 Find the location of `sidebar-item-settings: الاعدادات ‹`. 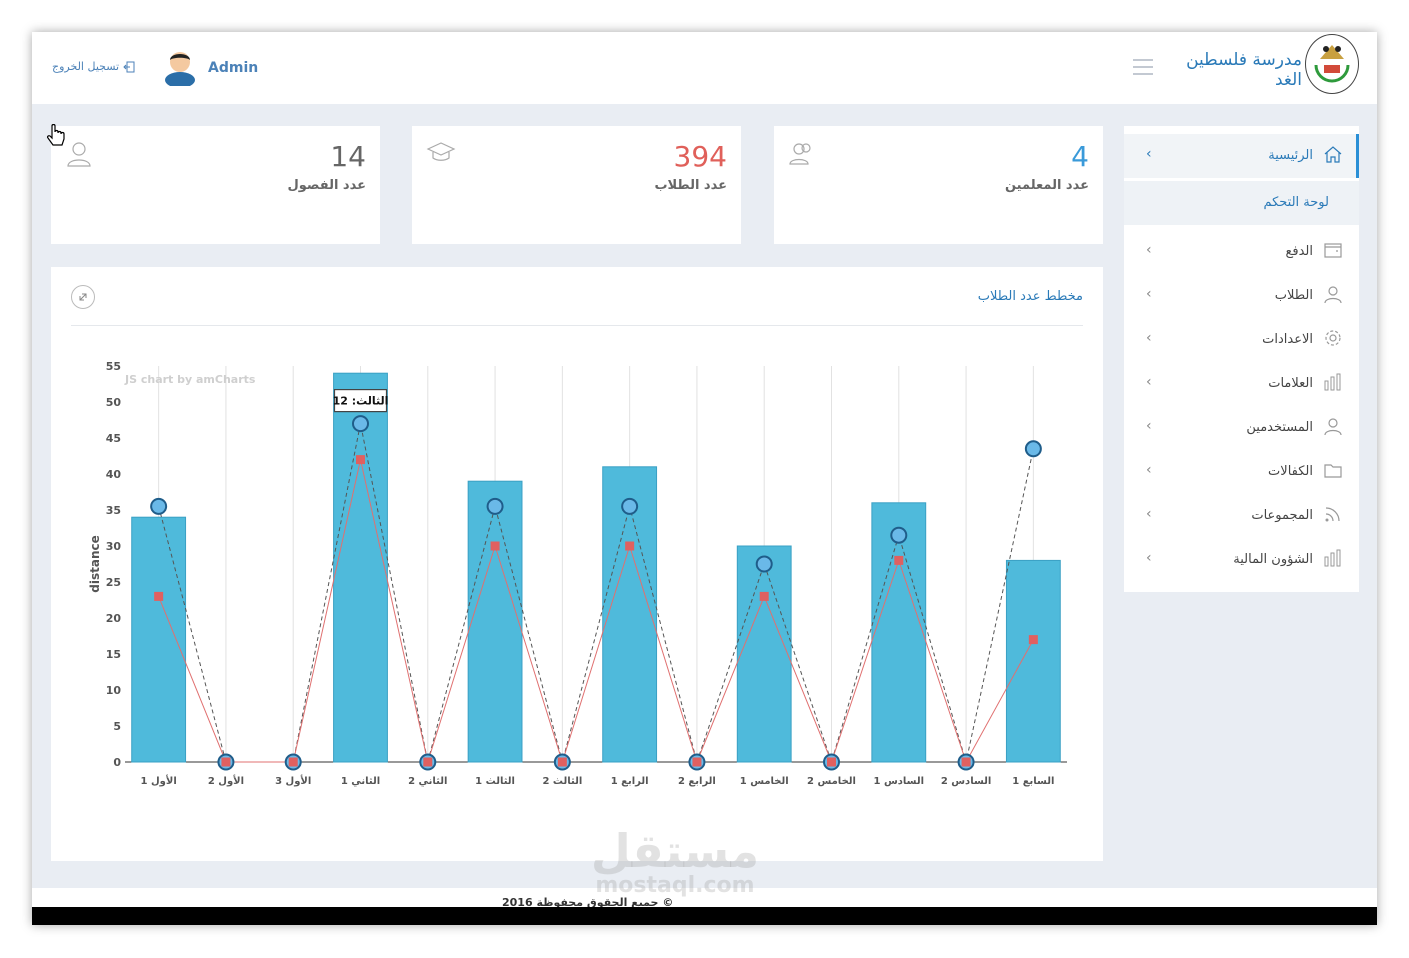

sidebar-item-settings: الاعدادات ‹ is located at coordinates (1241, 340).